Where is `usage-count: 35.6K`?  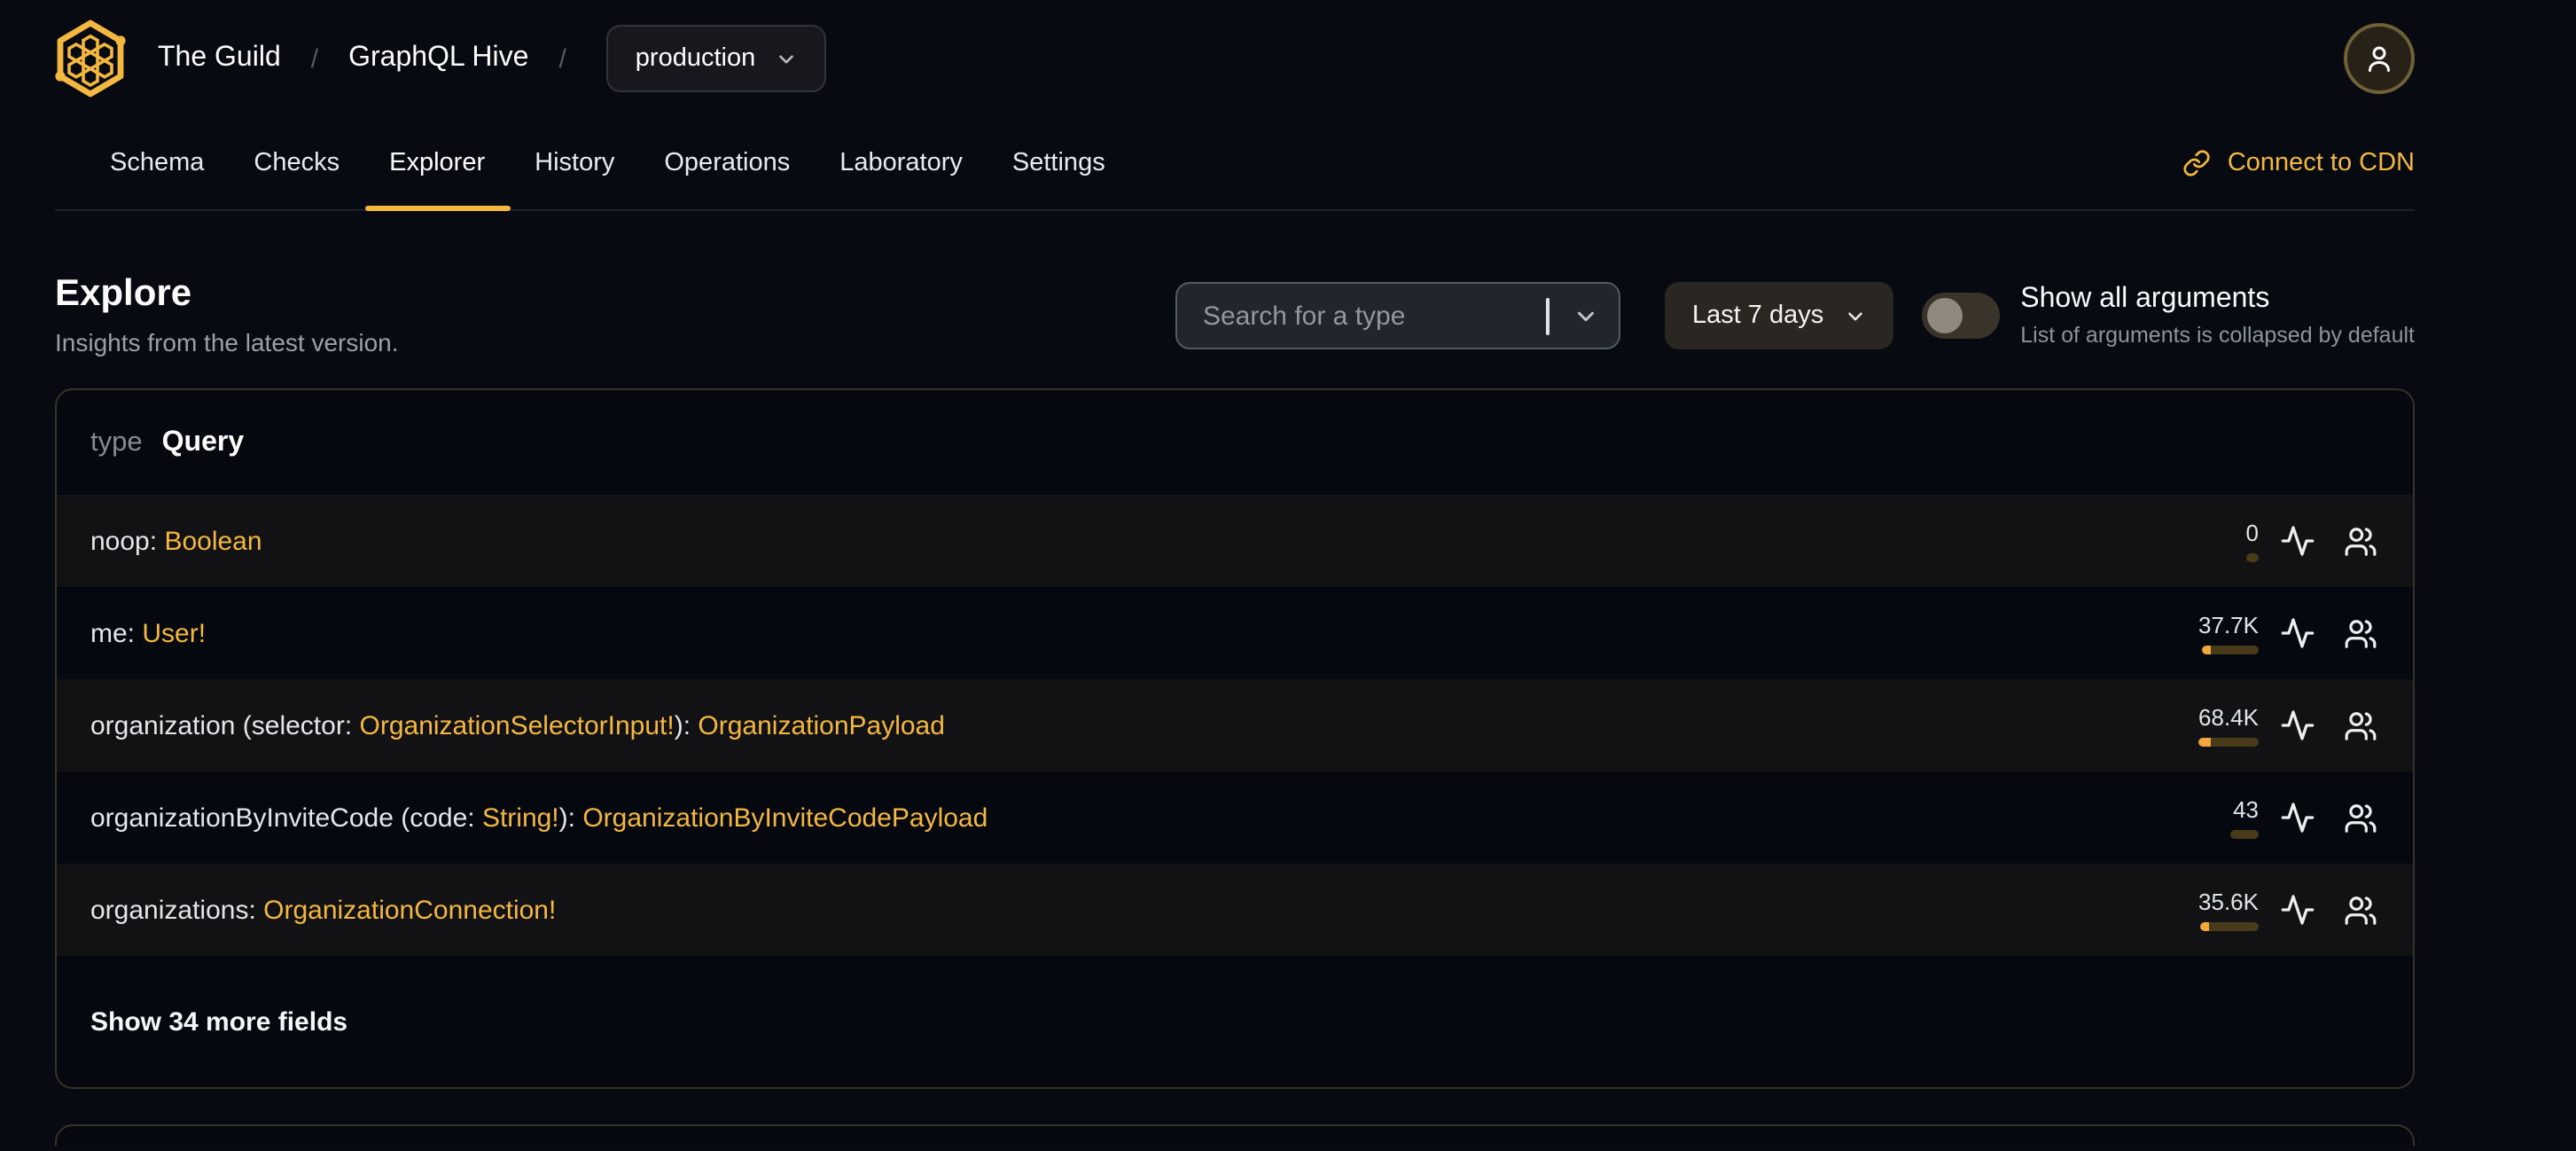 usage-count: 35.6K is located at coordinates (2228, 901).